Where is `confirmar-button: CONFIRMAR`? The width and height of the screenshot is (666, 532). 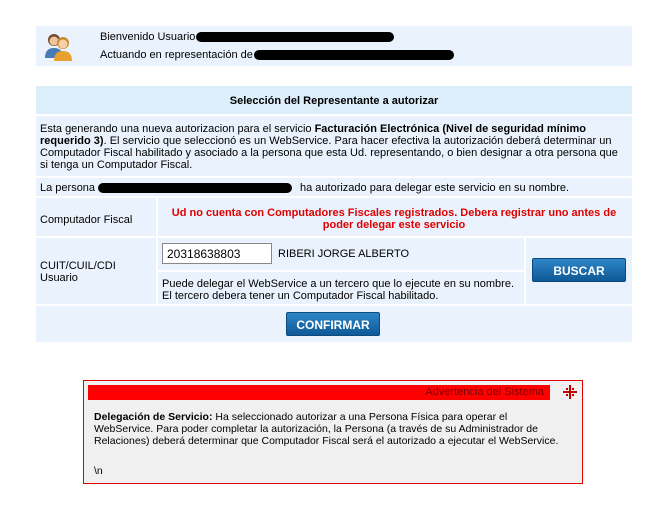 confirmar-button: CONFIRMAR is located at coordinates (333, 324).